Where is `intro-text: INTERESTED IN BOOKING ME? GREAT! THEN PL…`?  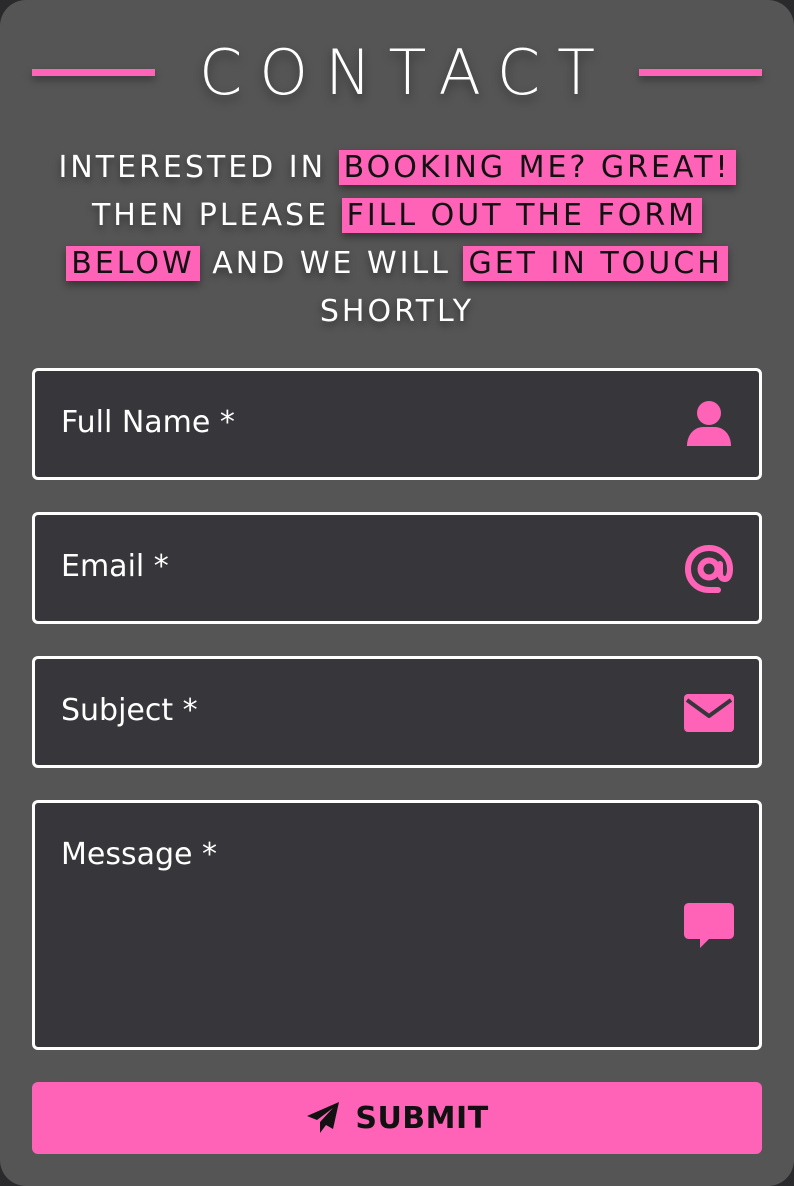 intro-text: INTERESTED IN BOOKING ME? GREAT! THEN PL… is located at coordinates (397, 240).